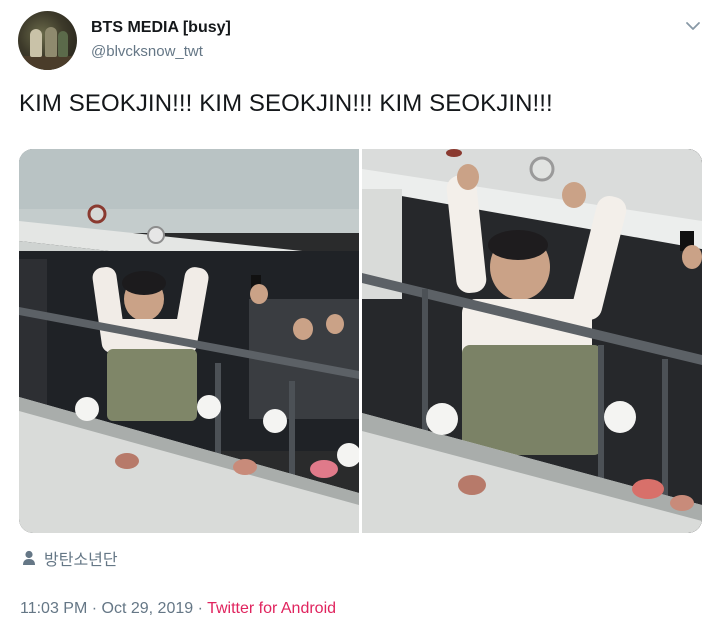 The height and width of the screenshot is (638, 720). I want to click on author-display-name: BTS MEDIA [busy], so click(161, 28).